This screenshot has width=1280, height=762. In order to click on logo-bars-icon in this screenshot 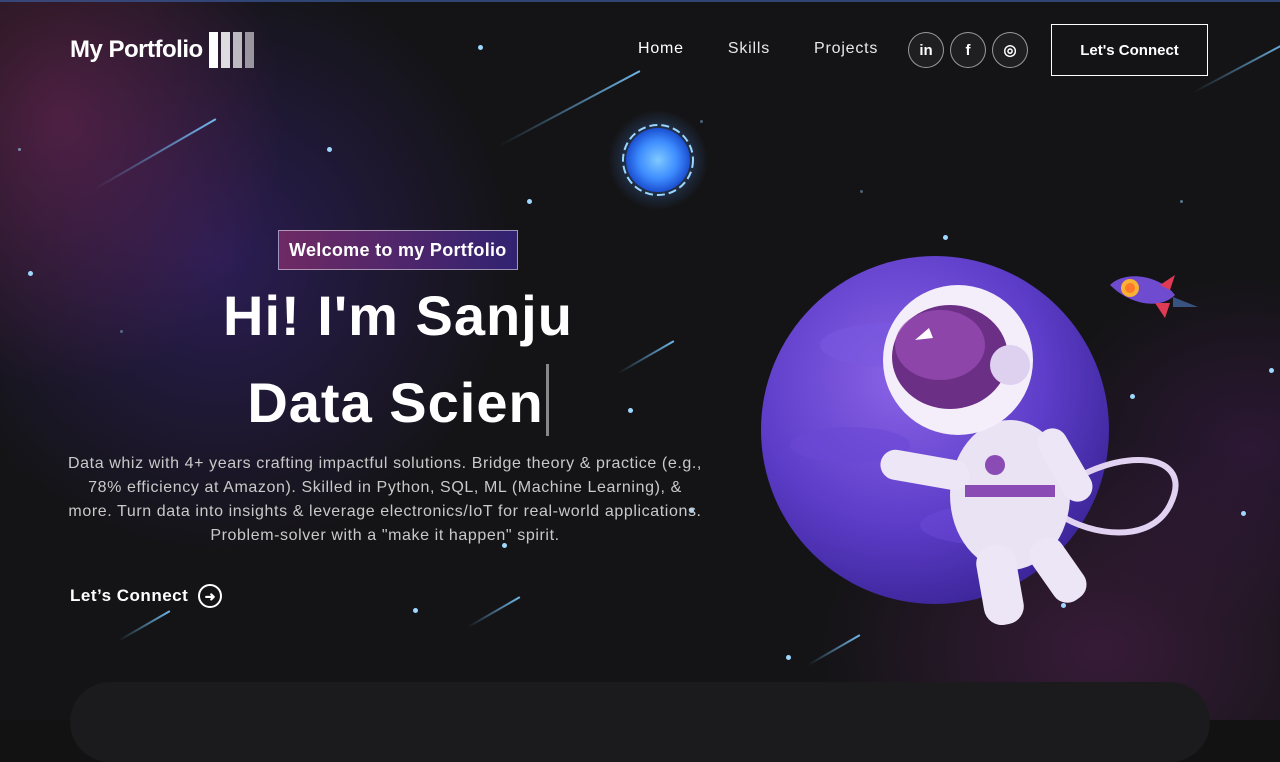, I will do `click(231, 50)`.